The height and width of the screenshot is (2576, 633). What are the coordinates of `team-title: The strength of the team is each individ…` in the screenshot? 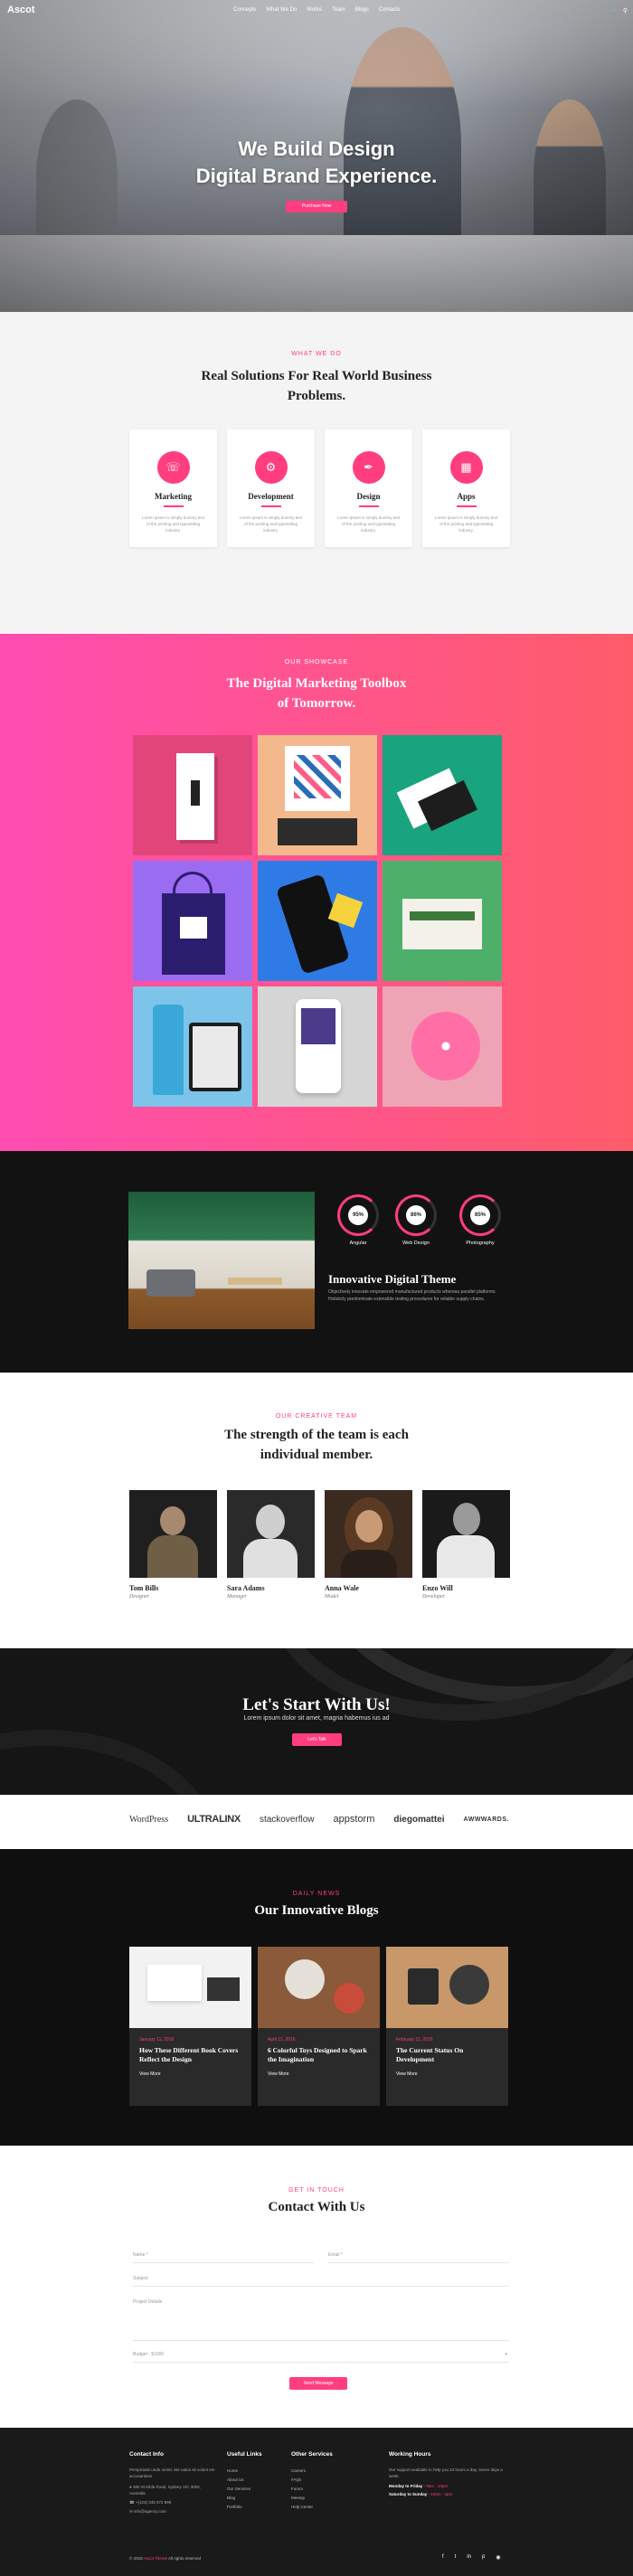 It's located at (316, 1445).